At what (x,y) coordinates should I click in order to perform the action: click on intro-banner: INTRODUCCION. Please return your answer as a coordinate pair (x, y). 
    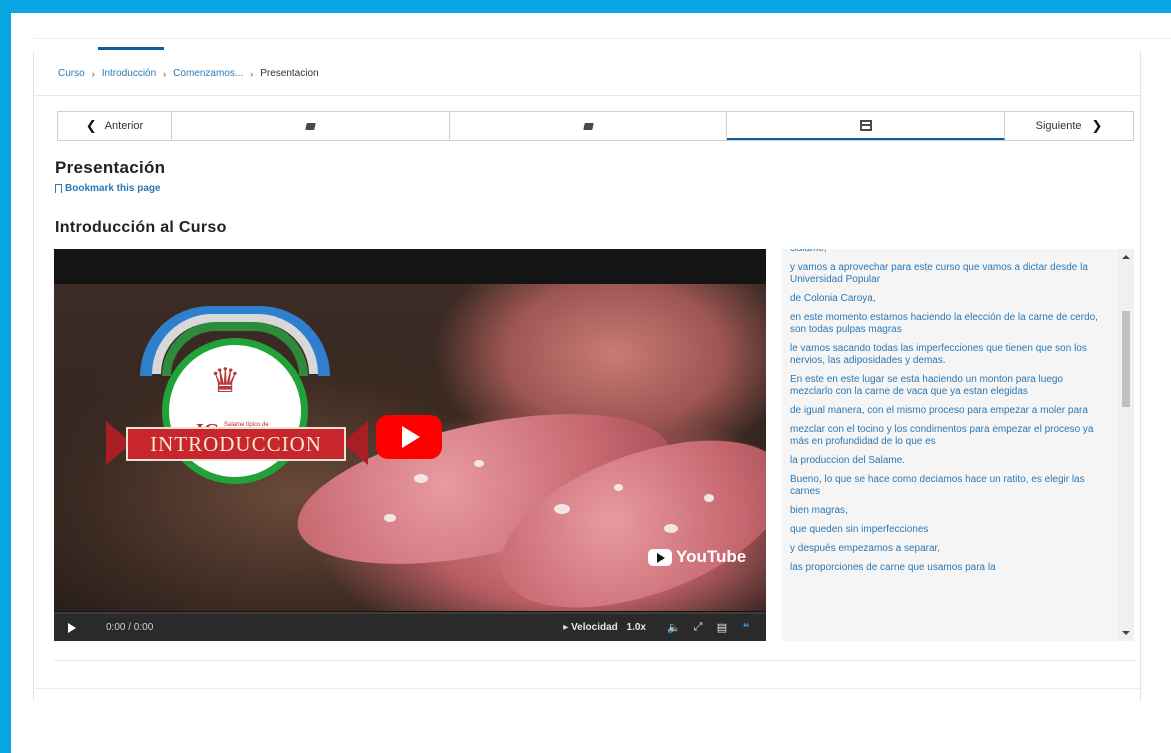
    Looking at the image, I should click on (236, 444).